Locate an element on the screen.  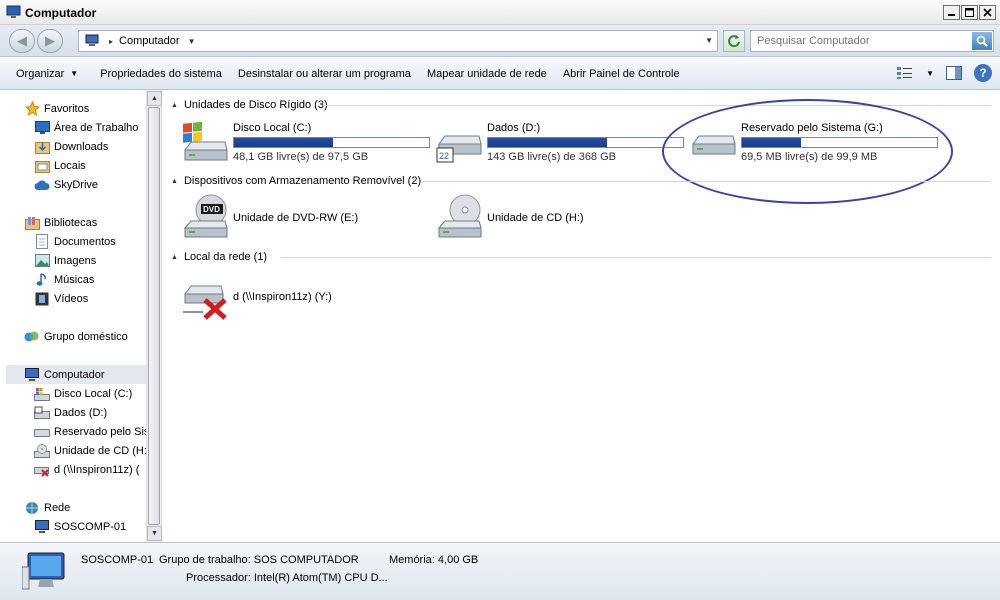
view-options-icon is located at coordinates (905, 73).